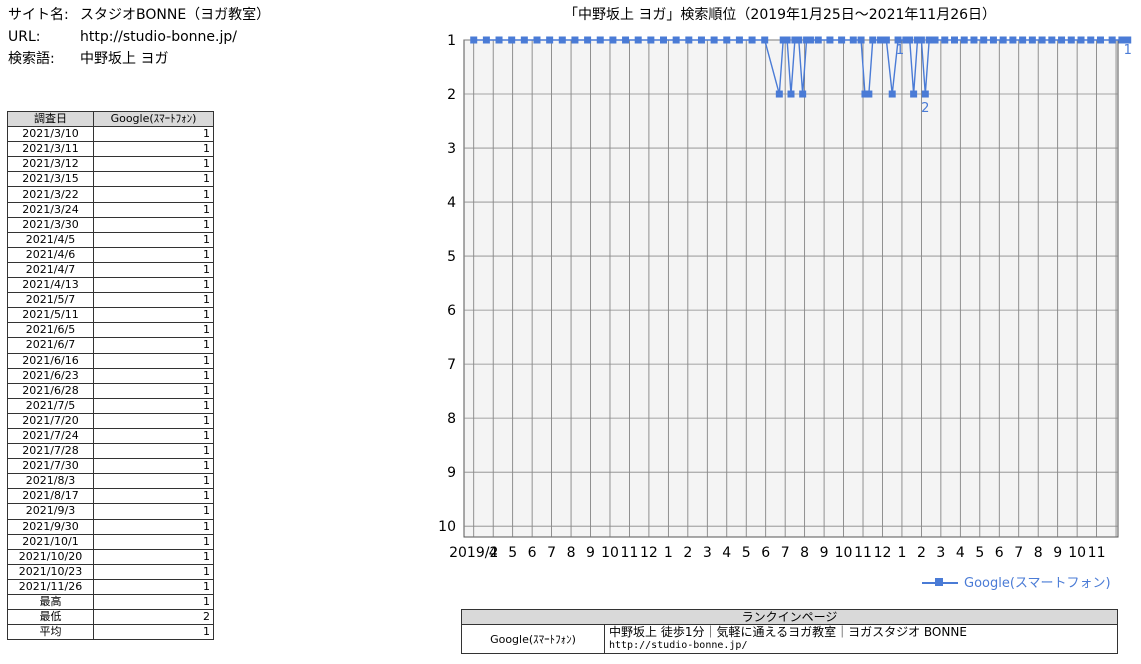  Describe the element at coordinates (153, 617) in the screenshot. I see `summary-value: 2` at that location.